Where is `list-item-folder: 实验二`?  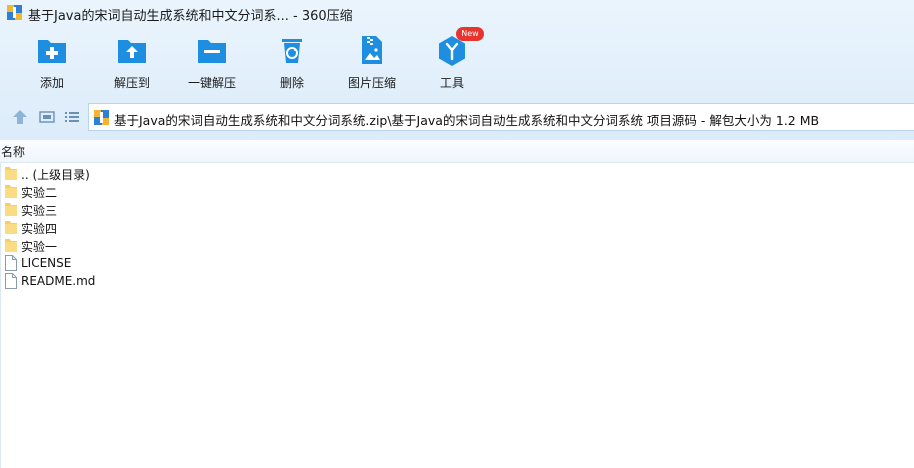 list-item-folder: 实验二 is located at coordinates (457, 192).